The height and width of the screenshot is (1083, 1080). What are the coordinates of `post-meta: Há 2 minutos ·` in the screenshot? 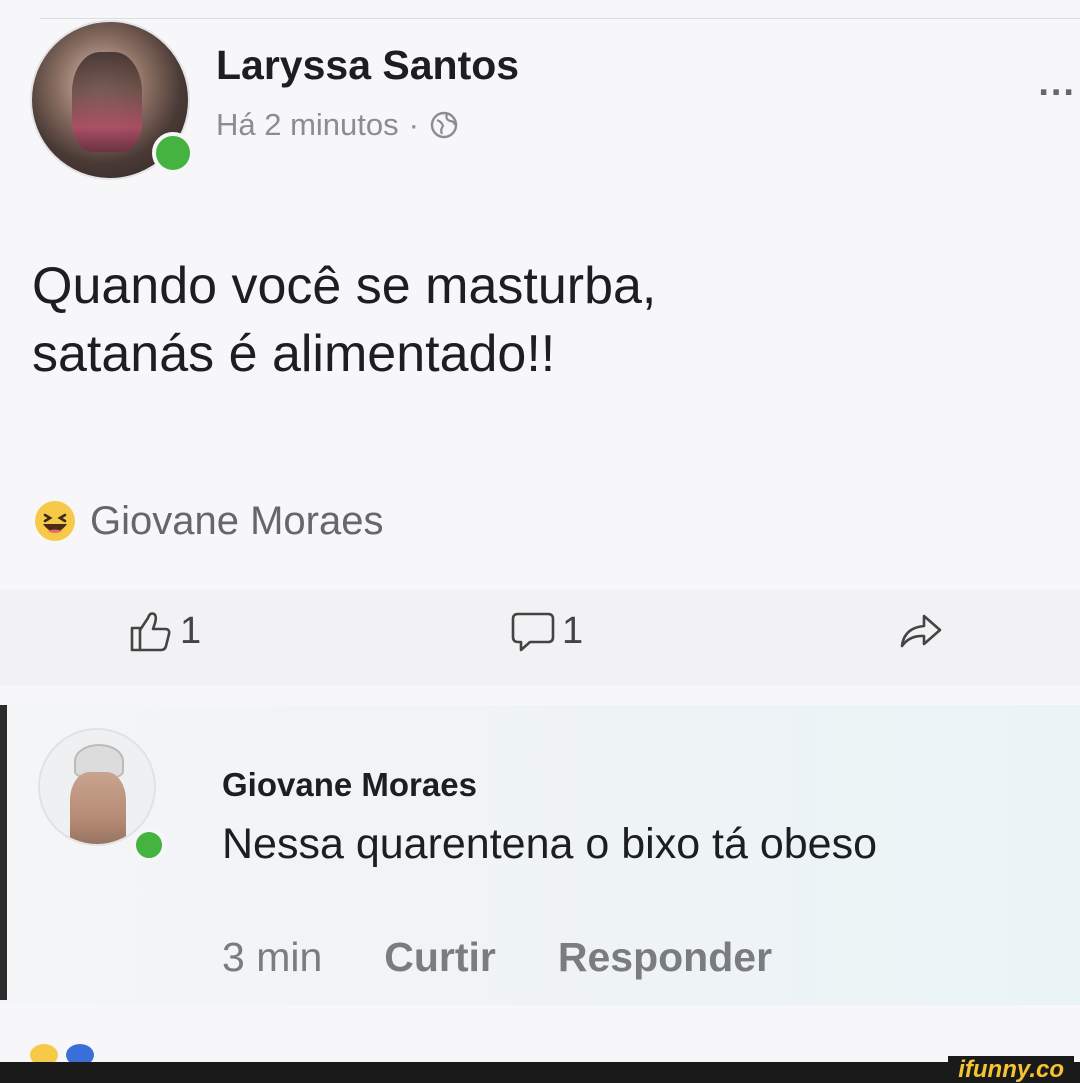 It's located at (337, 125).